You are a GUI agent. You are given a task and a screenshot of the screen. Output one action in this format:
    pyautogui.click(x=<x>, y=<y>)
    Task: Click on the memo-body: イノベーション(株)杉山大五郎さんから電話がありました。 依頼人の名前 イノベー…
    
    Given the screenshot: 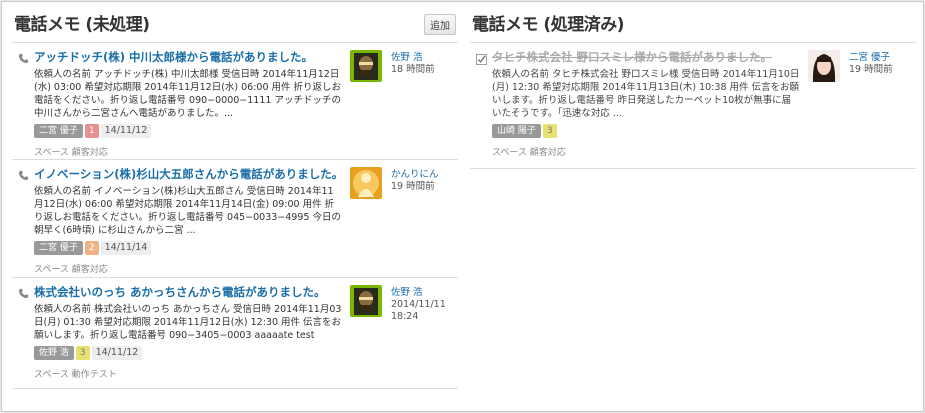 What is the action you would take?
    pyautogui.click(x=188, y=221)
    